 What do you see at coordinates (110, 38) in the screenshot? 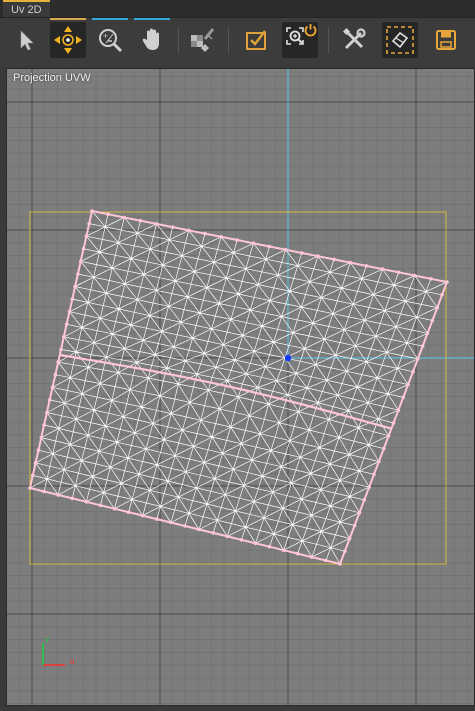
I see `zoom-tool-button: +` at bounding box center [110, 38].